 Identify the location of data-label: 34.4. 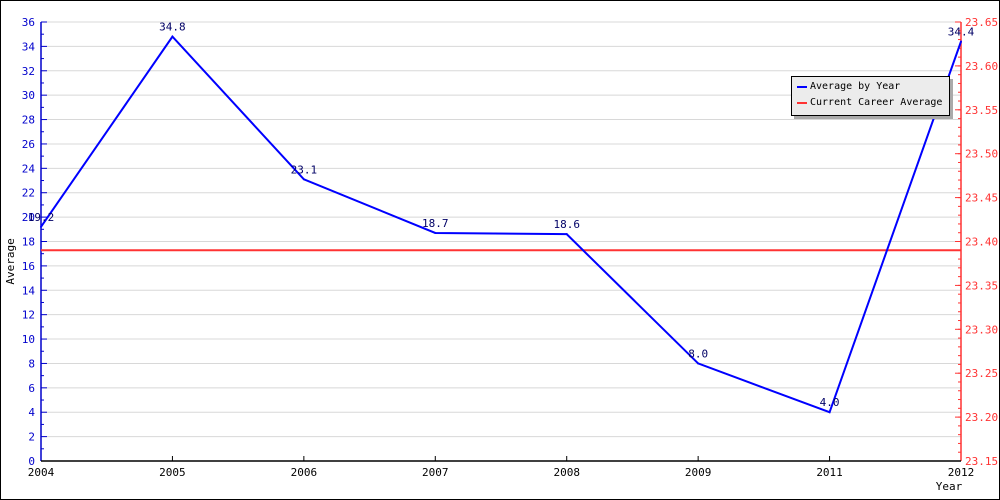
(961, 32).